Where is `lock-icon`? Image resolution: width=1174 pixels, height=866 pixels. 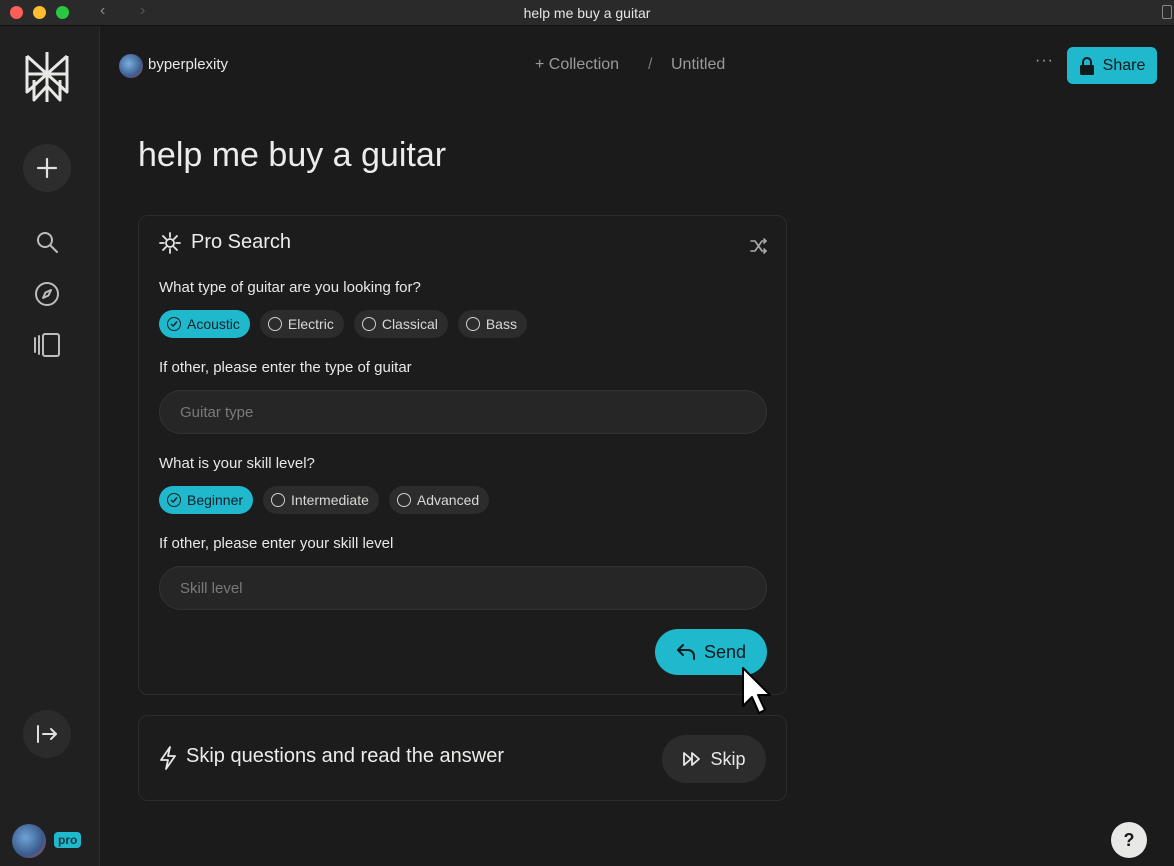
lock-icon is located at coordinates (1086, 65).